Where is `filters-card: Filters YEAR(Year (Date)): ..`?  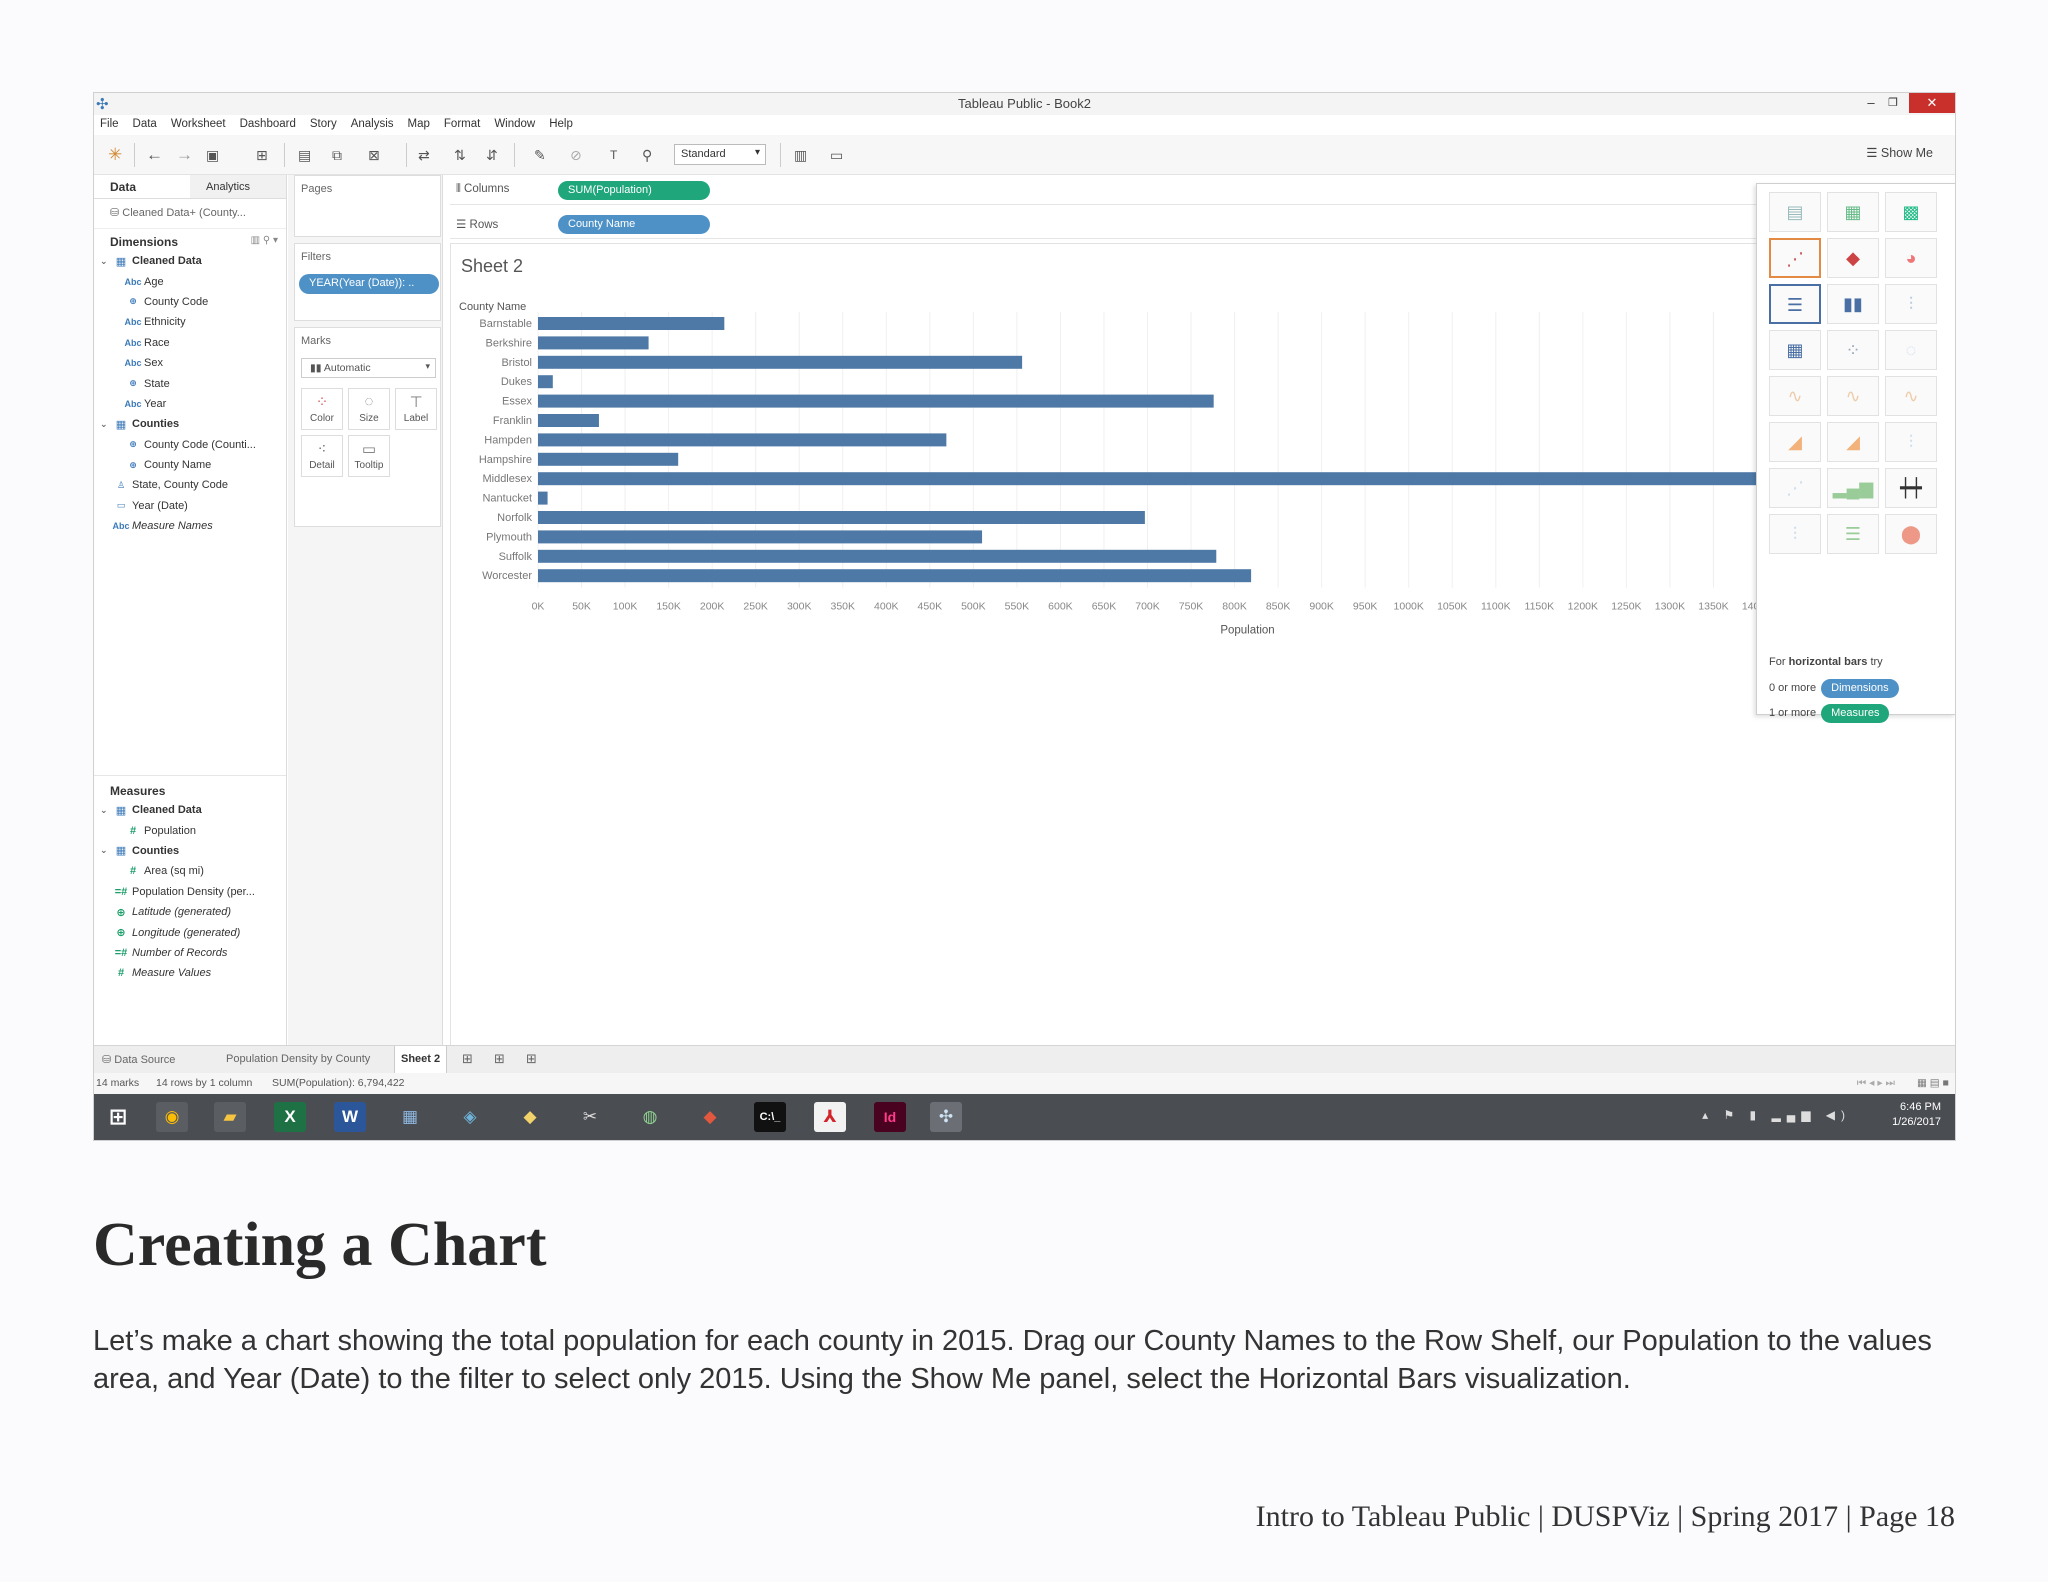 filters-card: Filters YEAR(Year (Date)): .. is located at coordinates (367, 282).